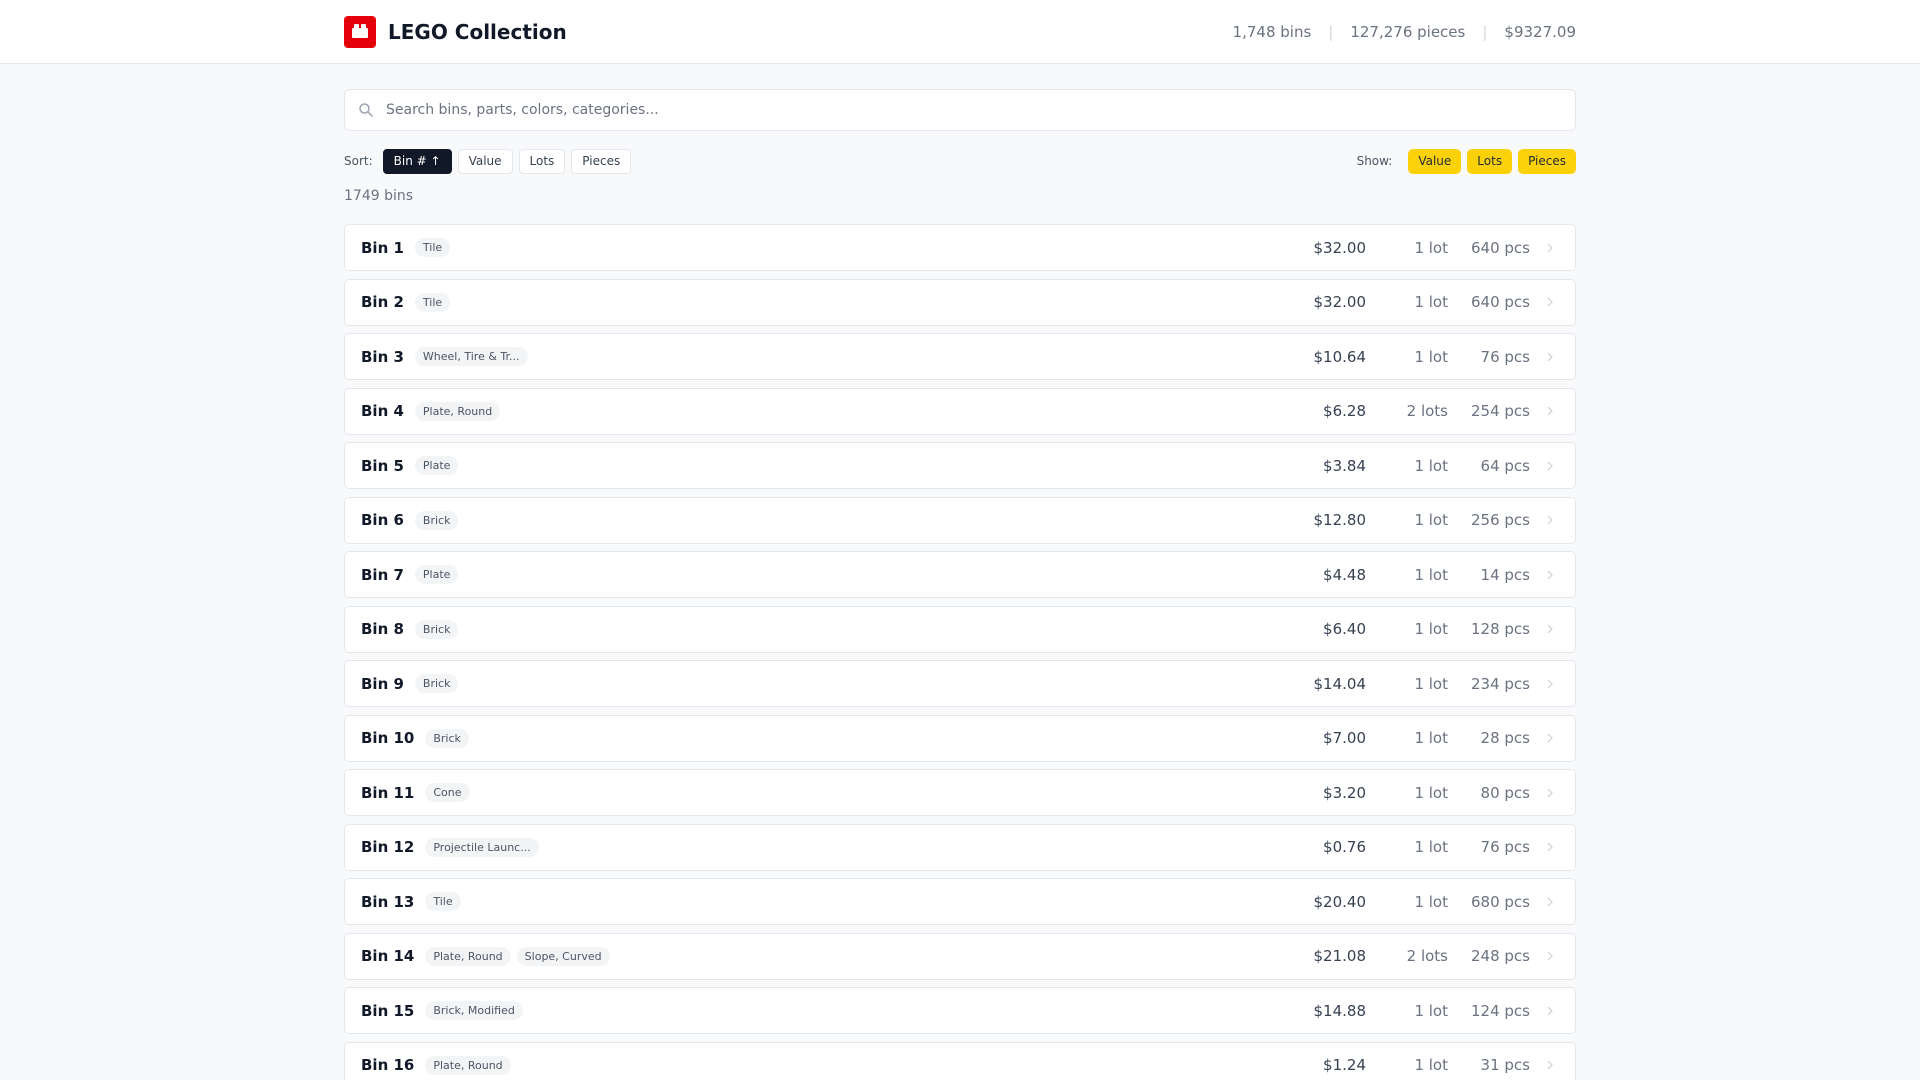 This screenshot has width=1920, height=1080. What do you see at coordinates (366, 110) in the screenshot?
I see `search-icon` at bounding box center [366, 110].